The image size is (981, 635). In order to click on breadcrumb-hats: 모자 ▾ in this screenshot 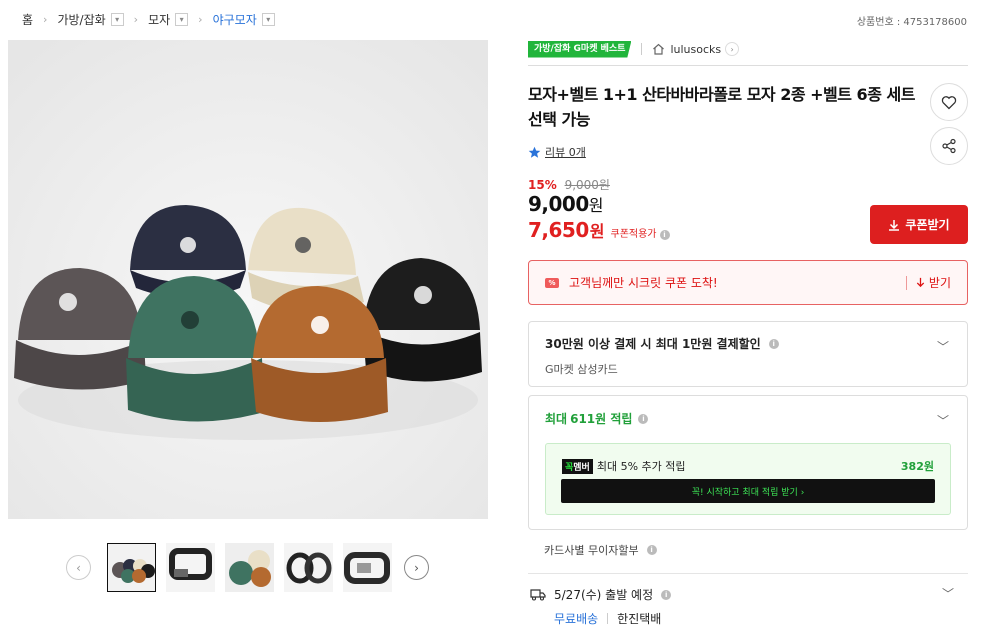, I will do `click(168, 19)`.